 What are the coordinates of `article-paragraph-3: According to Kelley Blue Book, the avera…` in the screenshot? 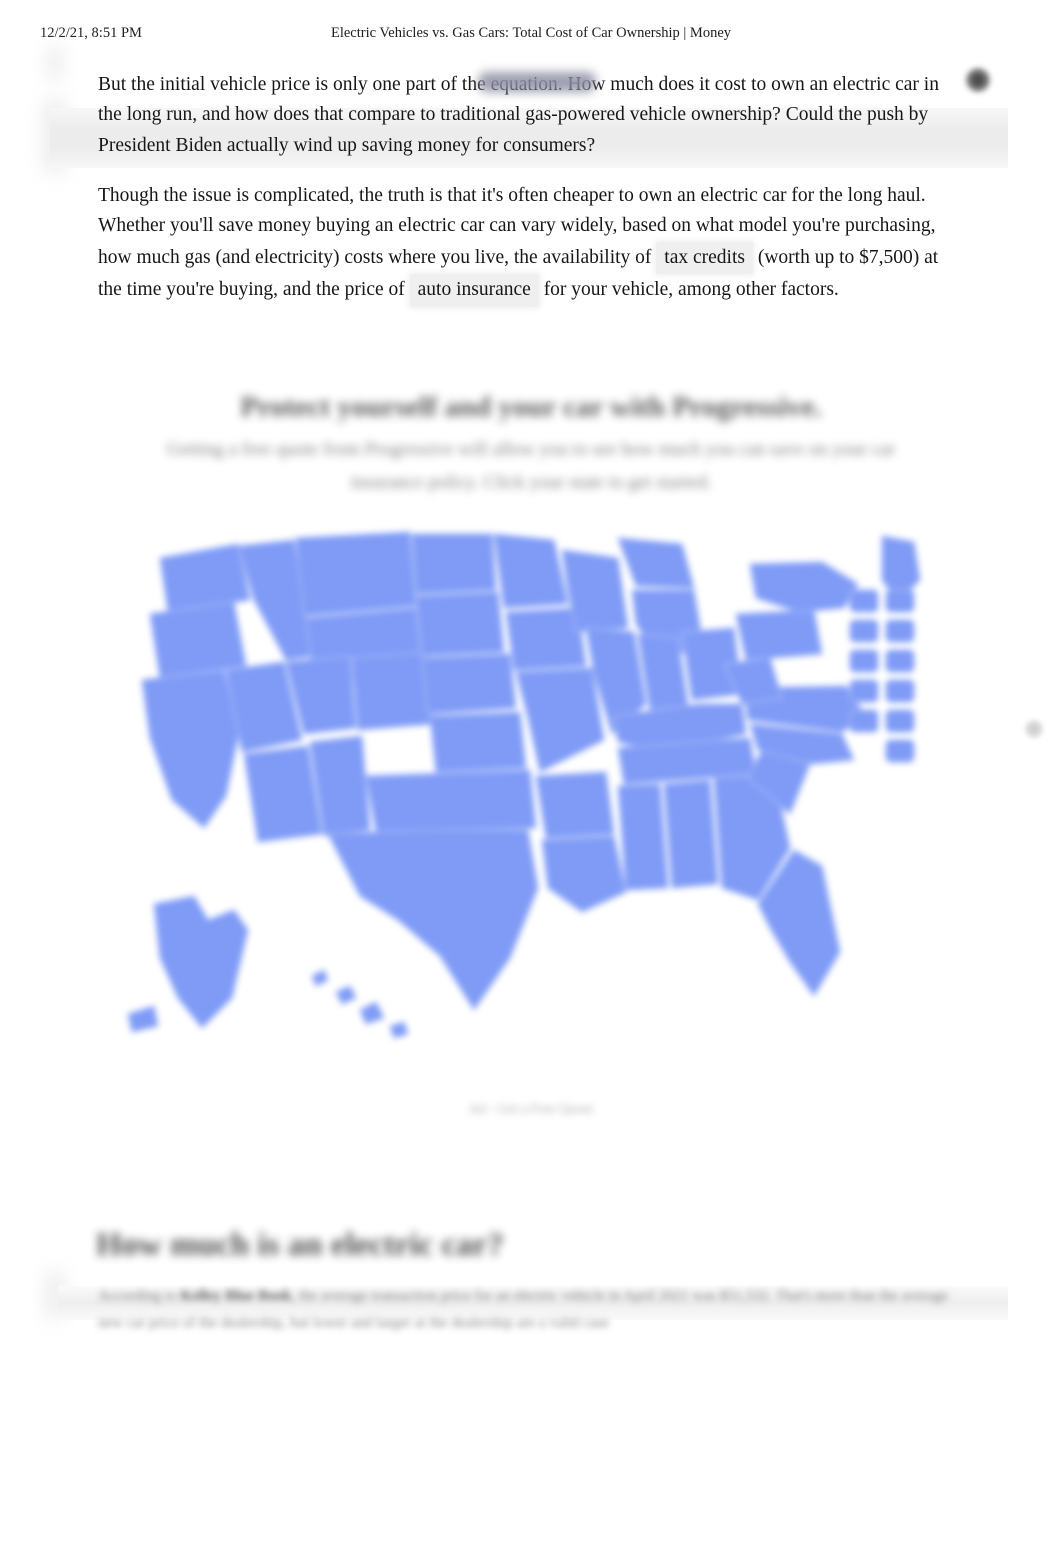 It's located at (529, 1310).